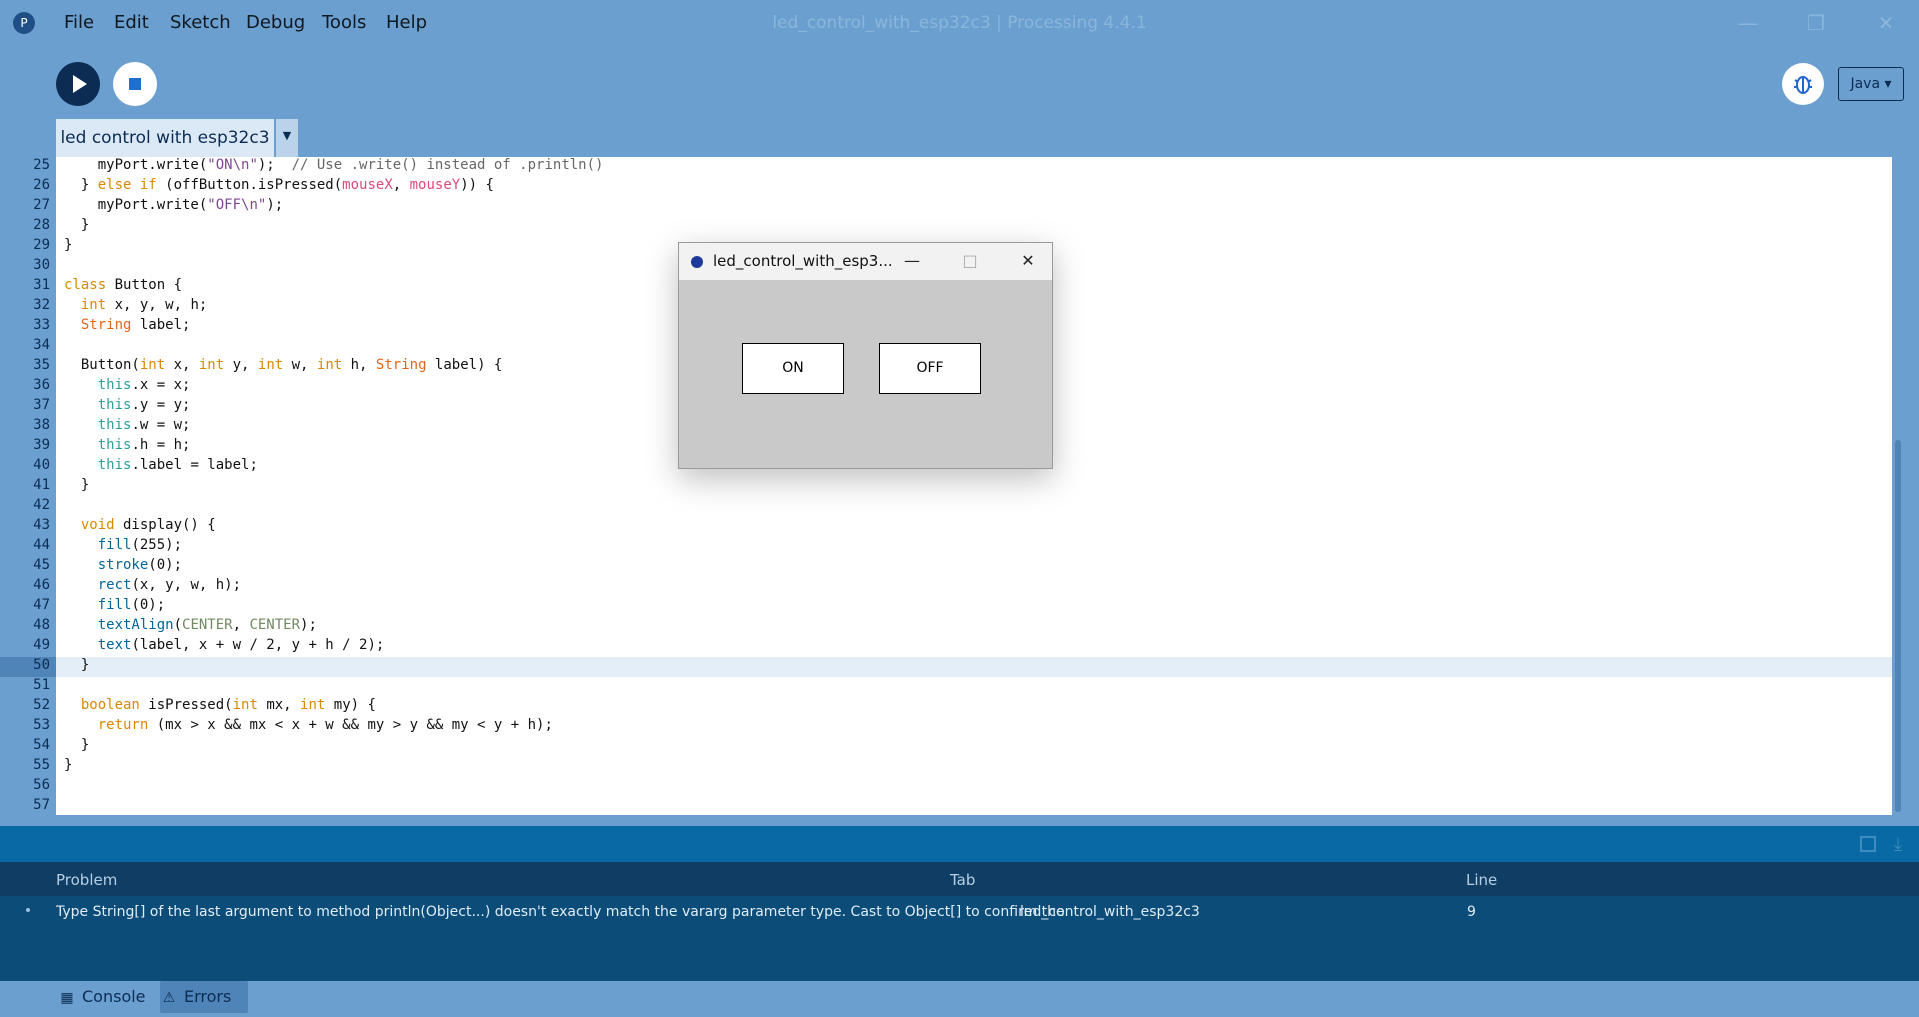 The width and height of the screenshot is (1919, 1017). I want to click on copy-icon, so click(1868, 844).